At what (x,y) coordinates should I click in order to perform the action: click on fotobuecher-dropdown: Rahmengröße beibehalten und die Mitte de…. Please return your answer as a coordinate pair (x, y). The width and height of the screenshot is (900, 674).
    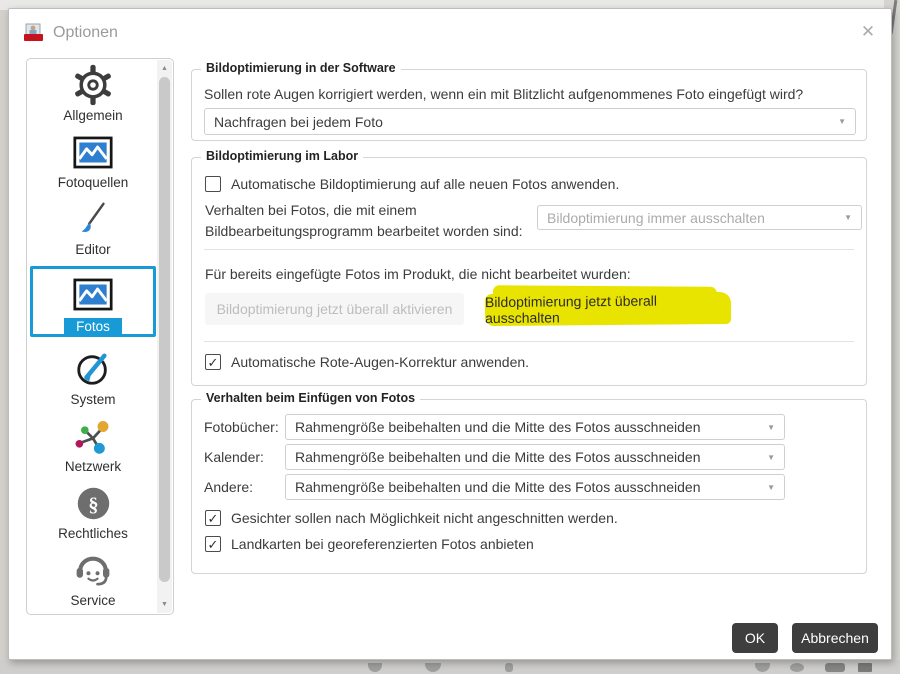
    Looking at the image, I should click on (535, 427).